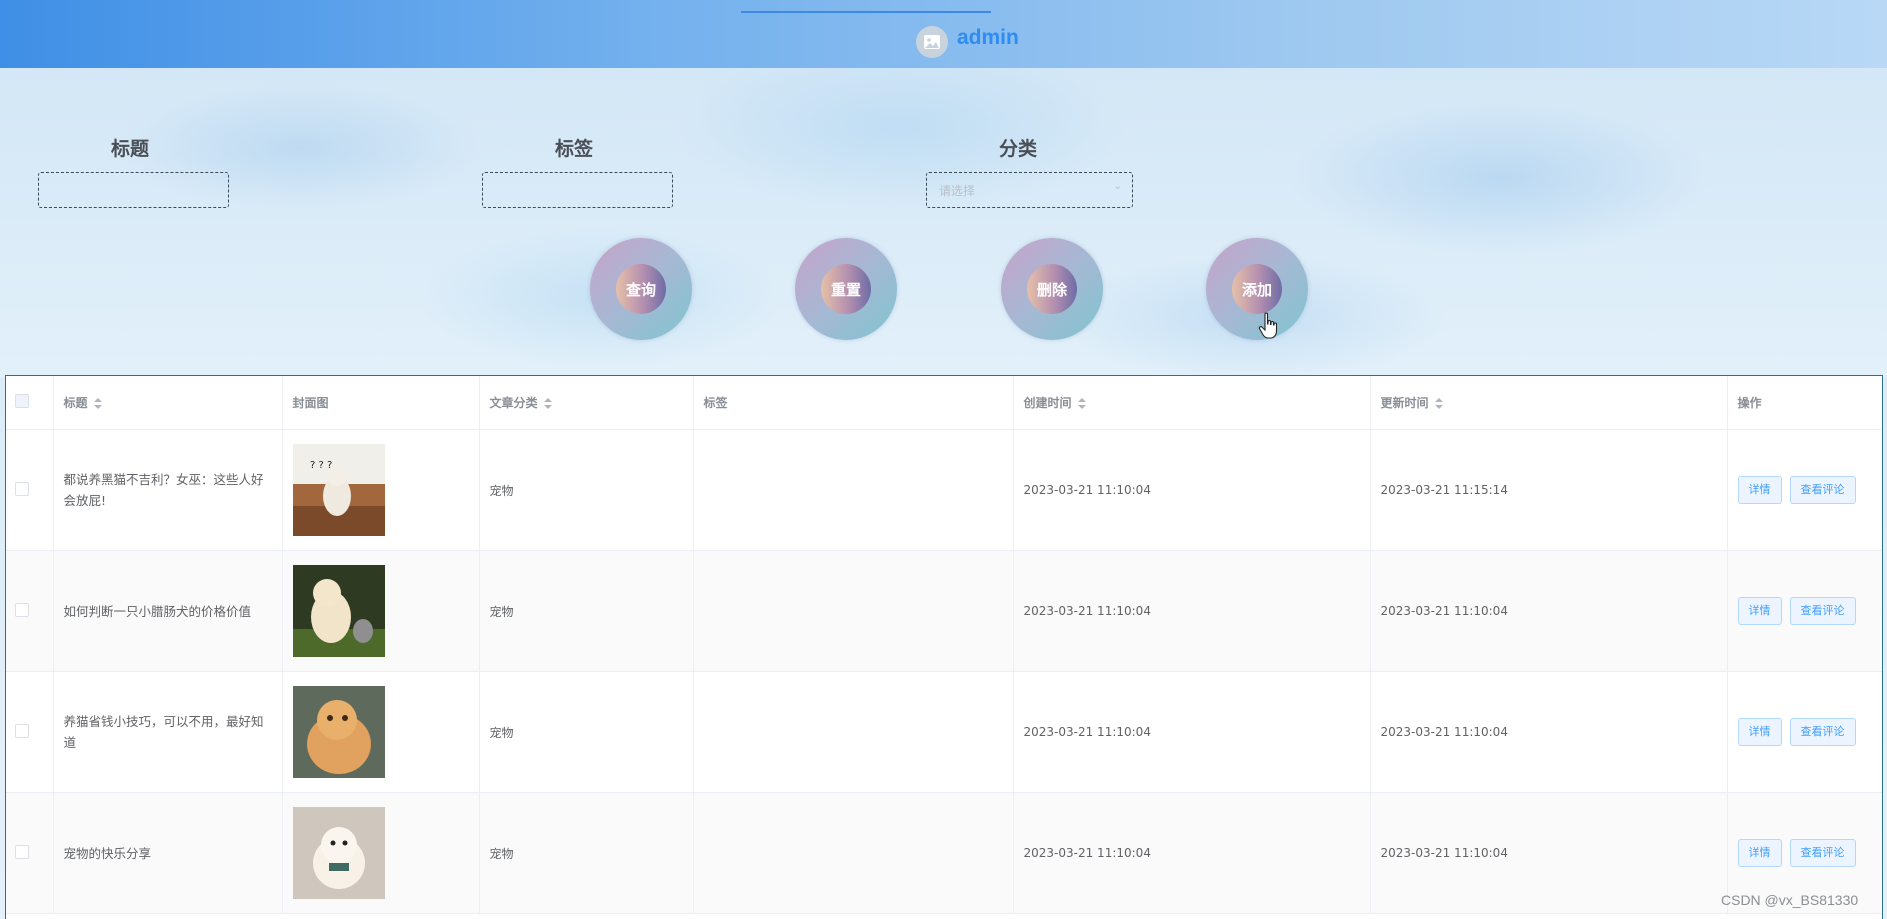 The height and width of the screenshot is (919, 1887). Describe the element at coordinates (1549, 490) in the screenshot. I see `row-updated: 2023-03-21 11:15:14` at that location.